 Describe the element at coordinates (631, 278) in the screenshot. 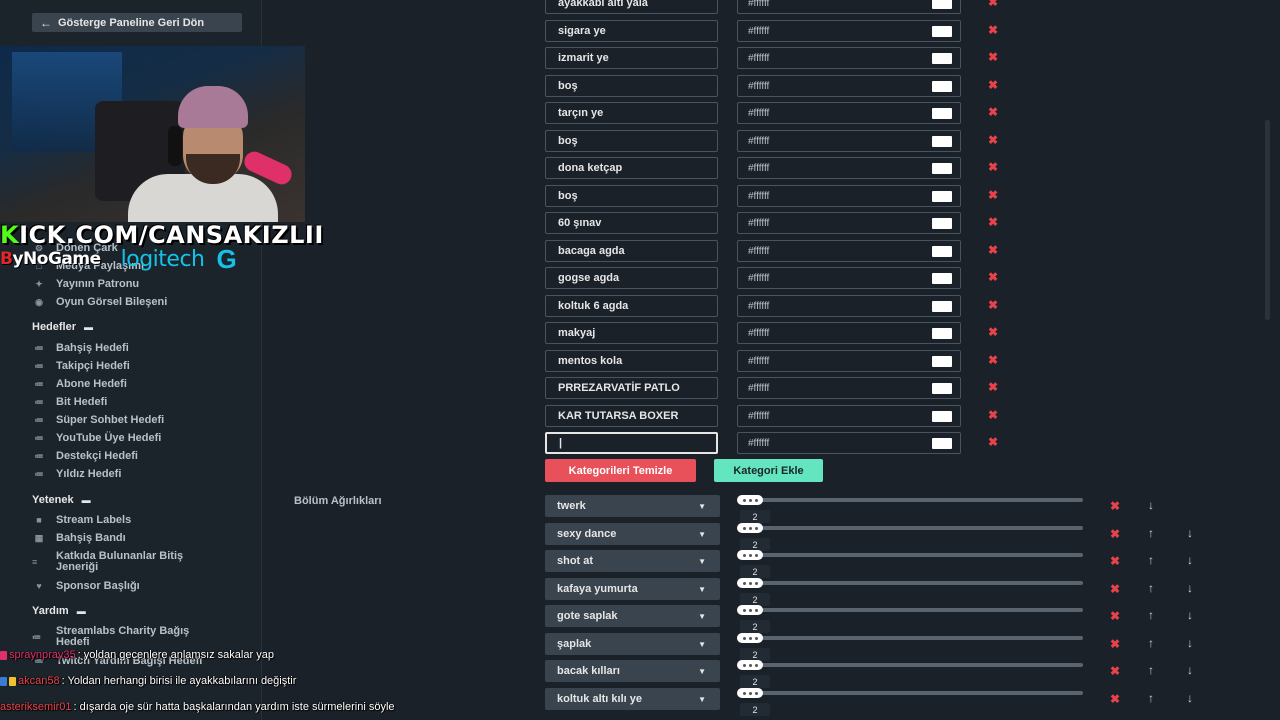

I see `category-name-input: gogse agda` at that location.